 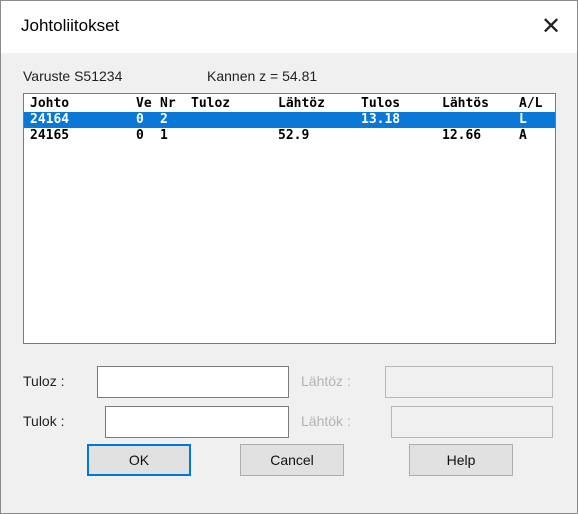 What do you see at coordinates (139, 460) in the screenshot?
I see `ok-button: OK` at bounding box center [139, 460].